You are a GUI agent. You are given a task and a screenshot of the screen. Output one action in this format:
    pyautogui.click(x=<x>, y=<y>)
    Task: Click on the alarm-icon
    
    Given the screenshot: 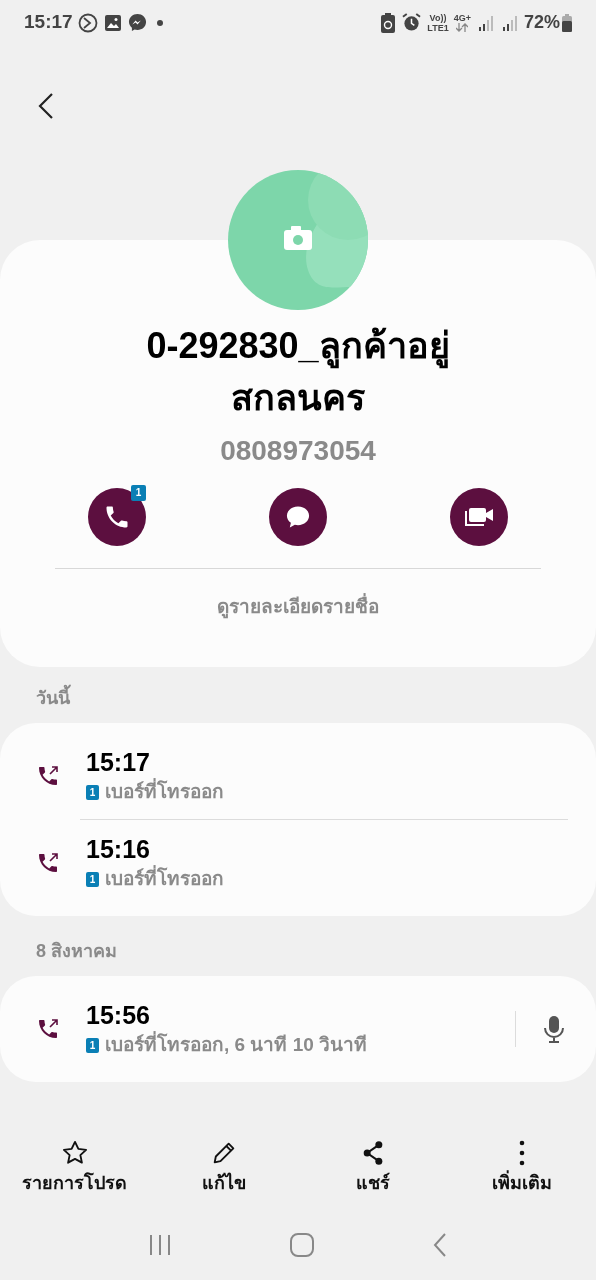 What is the action you would take?
    pyautogui.click(x=412, y=22)
    